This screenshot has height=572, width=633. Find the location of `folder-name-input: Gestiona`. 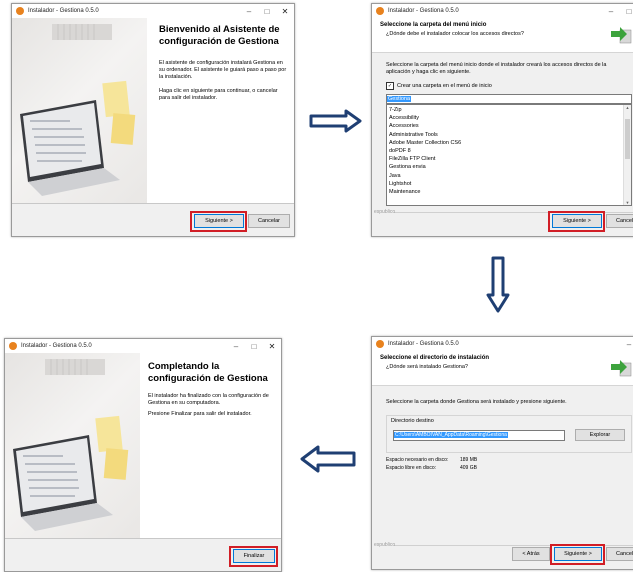

folder-name-input: Gestiona is located at coordinates (509, 99).